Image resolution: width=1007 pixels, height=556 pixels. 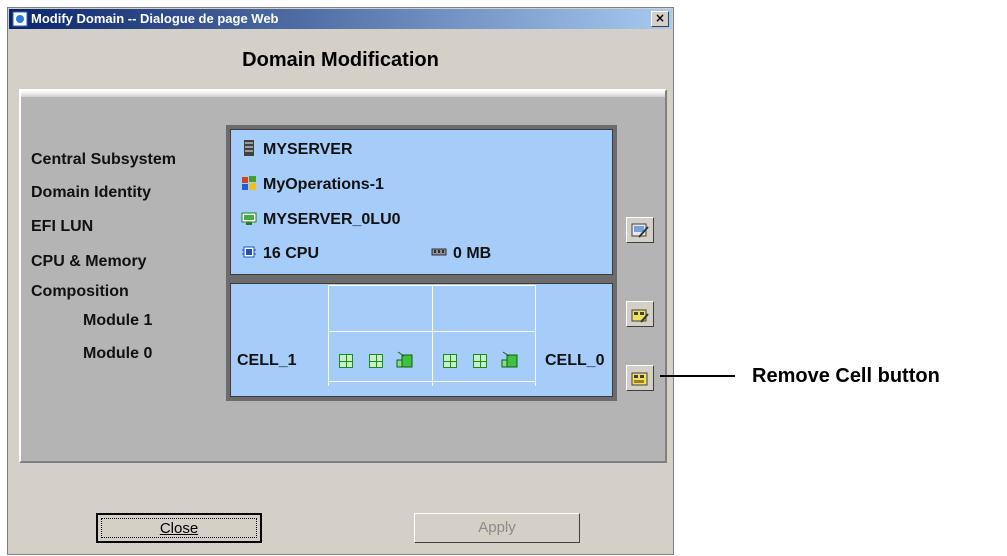 I want to click on domain-row: MyOperations-1, so click(x=312, y=184).